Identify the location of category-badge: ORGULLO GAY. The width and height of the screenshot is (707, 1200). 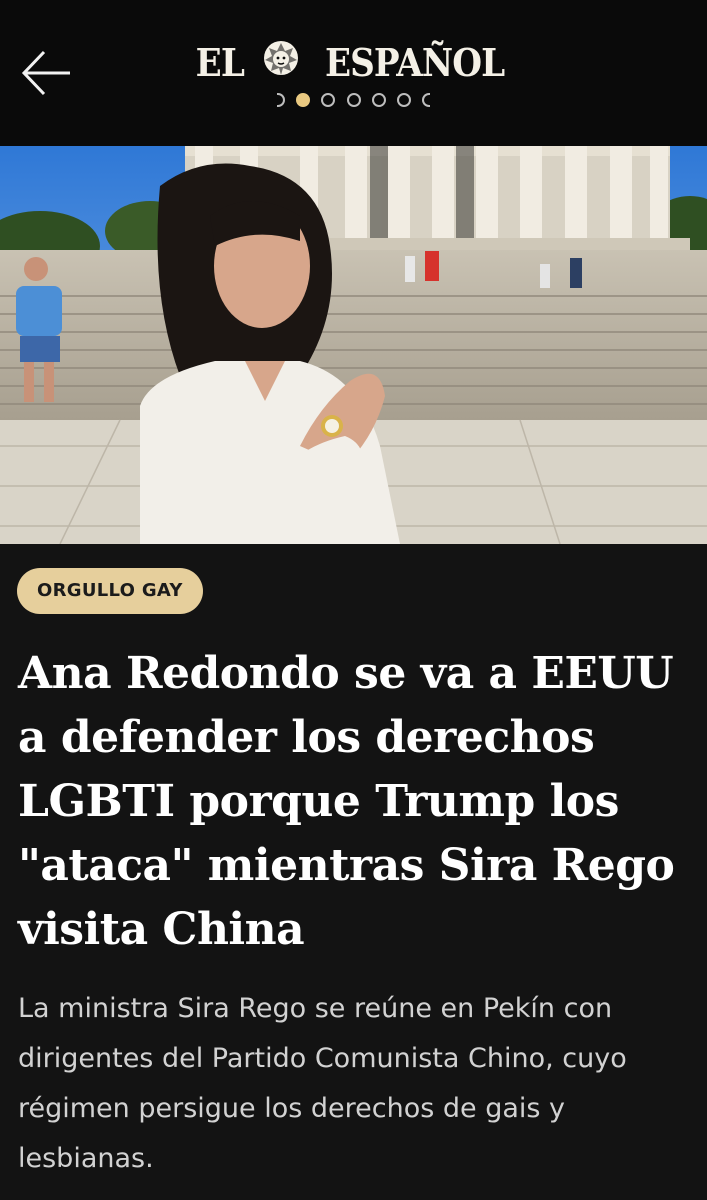
(110, 591).